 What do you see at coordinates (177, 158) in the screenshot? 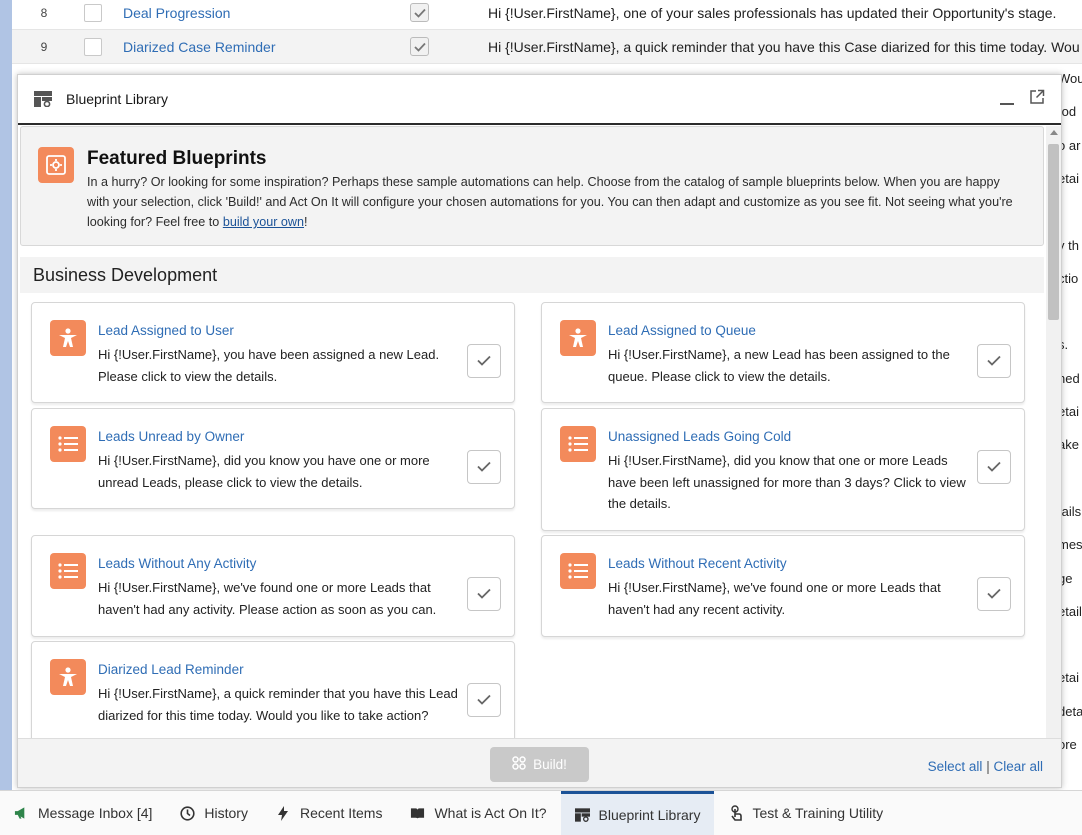
I see `featured-title: Featured Blueprints` at bounding box center [177, 158].